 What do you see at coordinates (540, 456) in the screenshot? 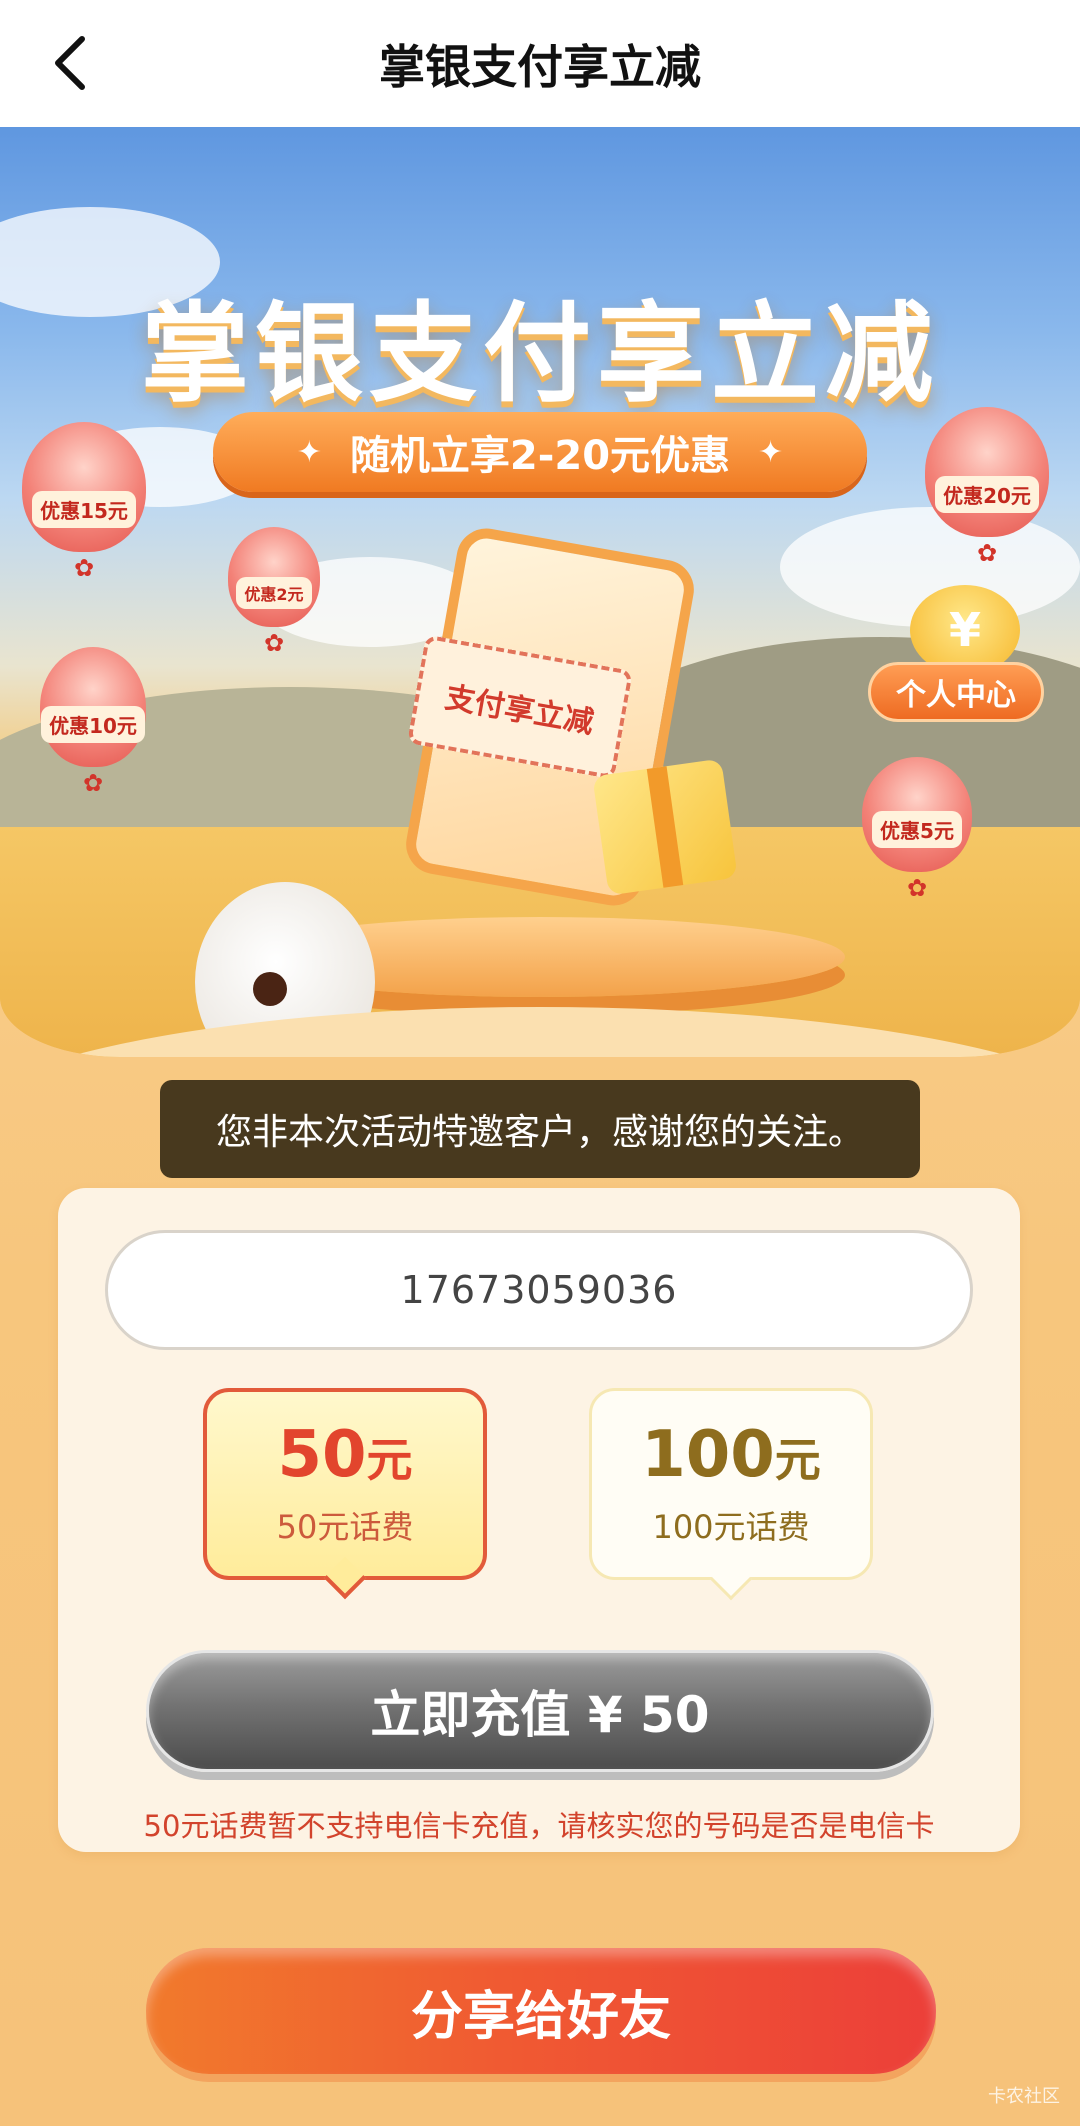
I see `promo-text: 随机立享2-20元优惠` at bounding box center [540, 456].